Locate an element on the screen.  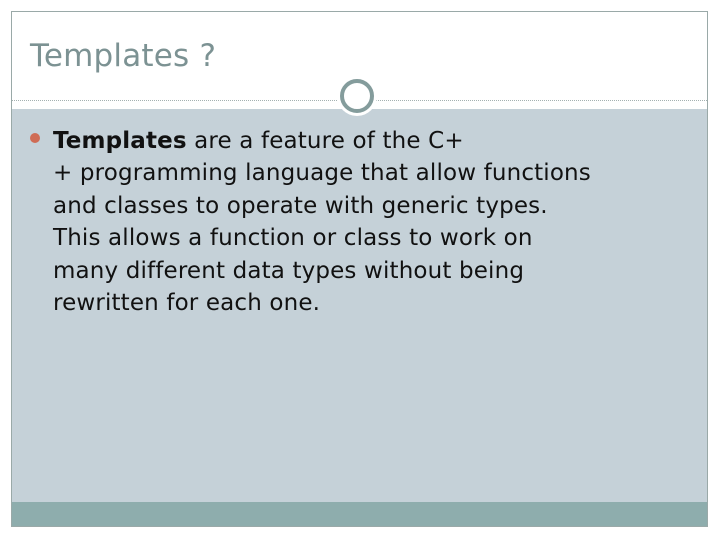
bullet-line-5: many different data types without being is located at coordinates (289, 270).